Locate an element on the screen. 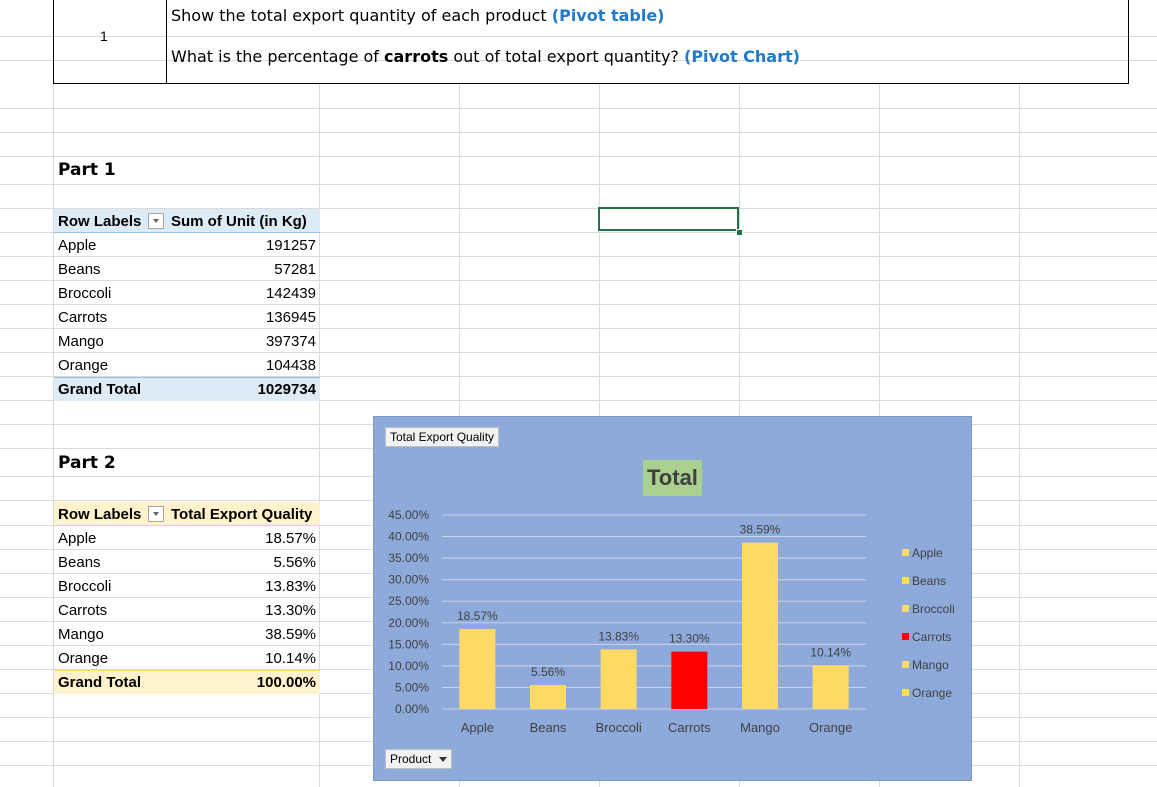 The width and height of the screenshot is (1157, 787). pivot2-row-label: Orange is located at coordinates (83, 658).